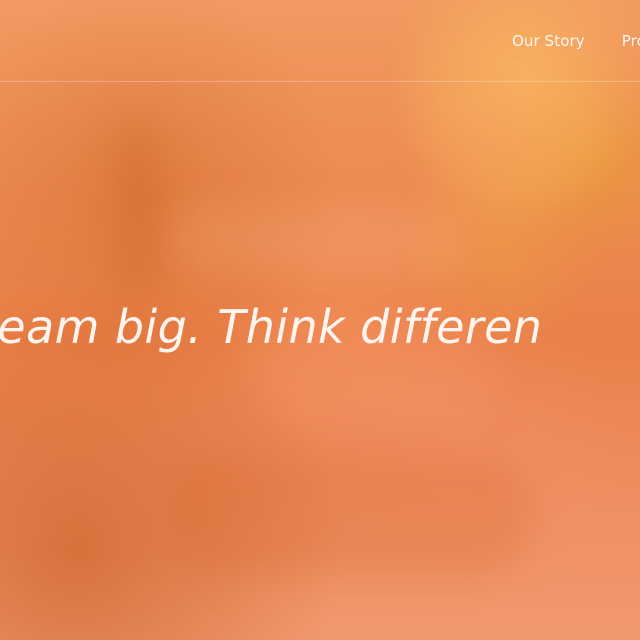 The image size is (640, 640). I want to click on hero-headline: ream big. Think differen, so click(271, 327).